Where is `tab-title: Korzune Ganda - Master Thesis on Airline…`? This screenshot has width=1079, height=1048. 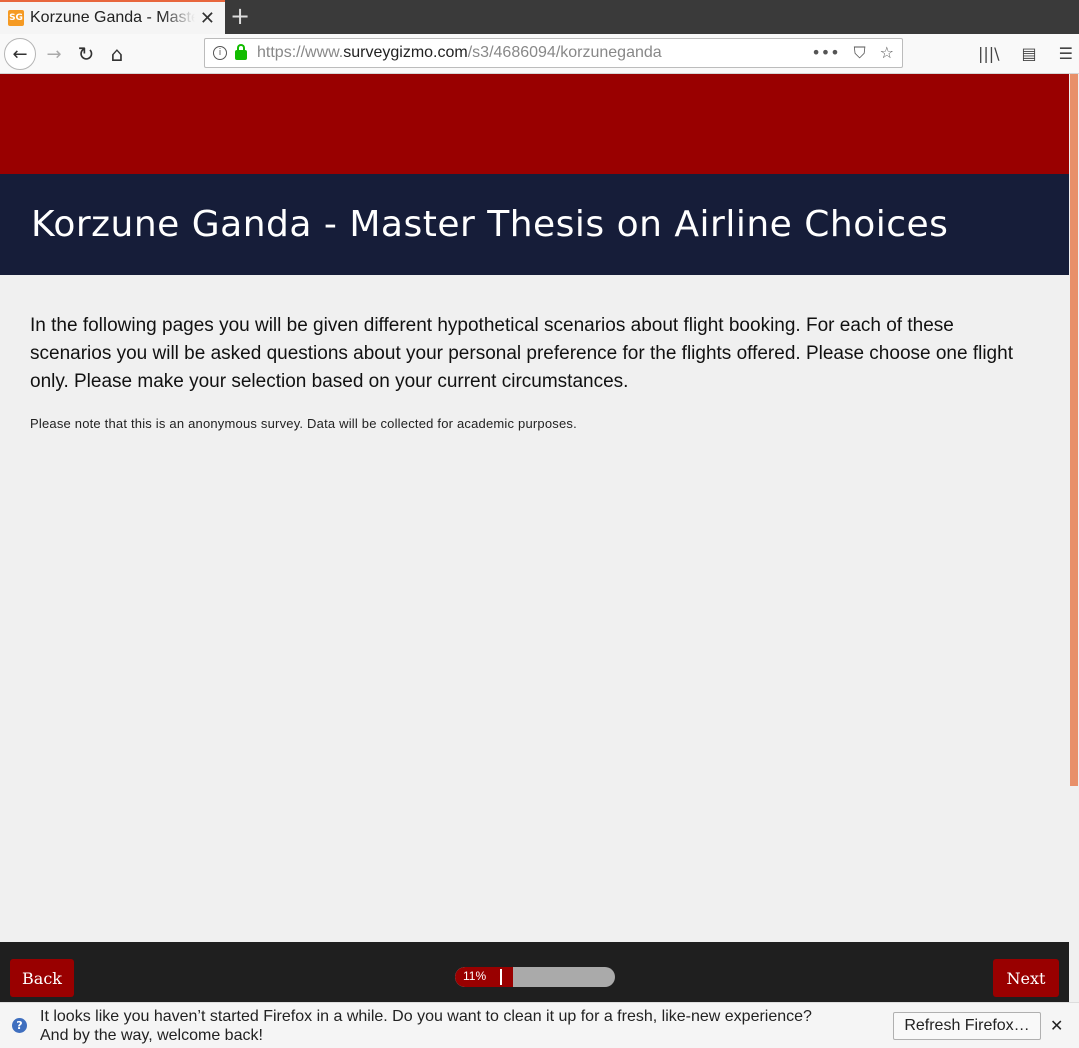
tab-title: Korzune Ganda - Master Thesis on Airline… is located at coordinates (112, 17).